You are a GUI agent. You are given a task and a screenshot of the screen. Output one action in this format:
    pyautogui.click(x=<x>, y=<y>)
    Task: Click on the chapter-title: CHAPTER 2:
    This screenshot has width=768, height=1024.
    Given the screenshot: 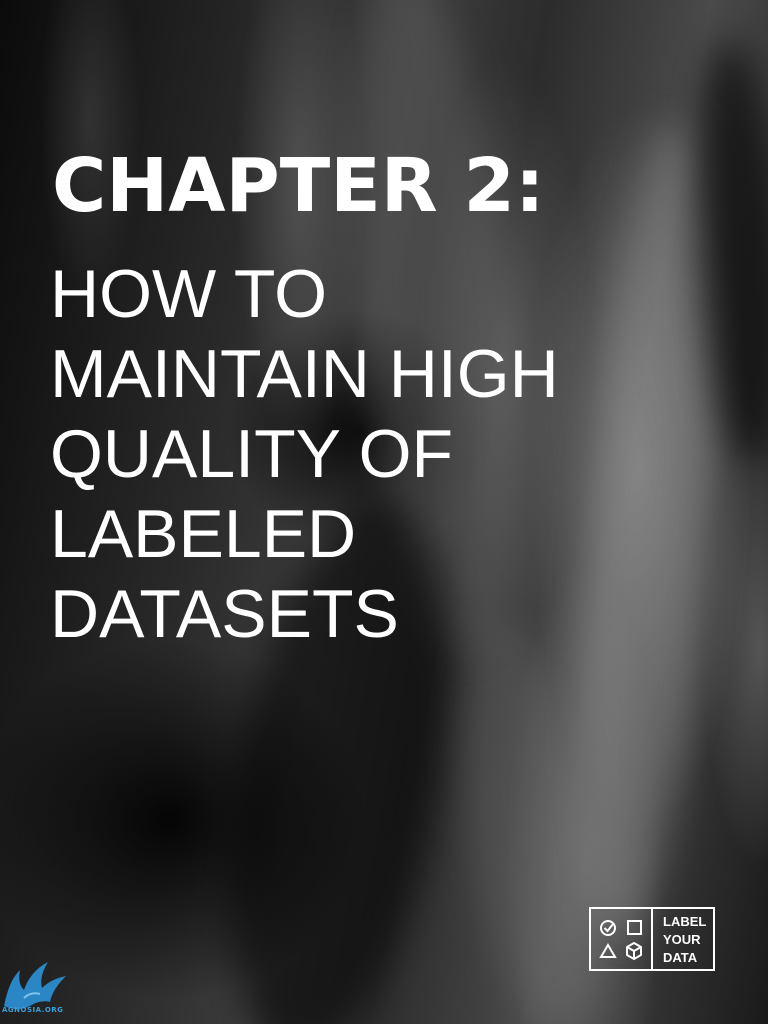 What is the action you would take?
    pyautogui.click(x=298, y=186)
    